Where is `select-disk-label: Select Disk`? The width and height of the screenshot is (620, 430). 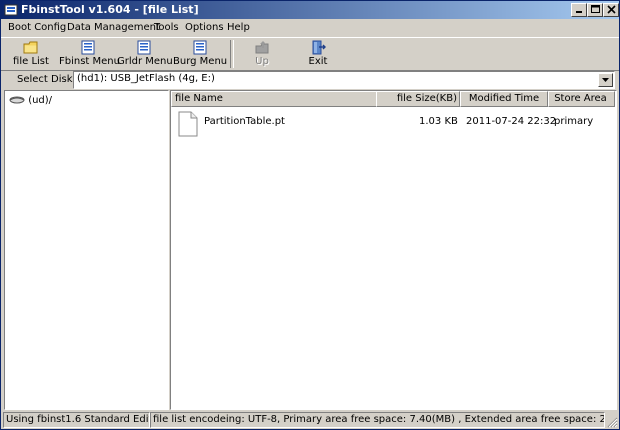
select-disk-label: Select Disk is located at coordinates (45, 79).